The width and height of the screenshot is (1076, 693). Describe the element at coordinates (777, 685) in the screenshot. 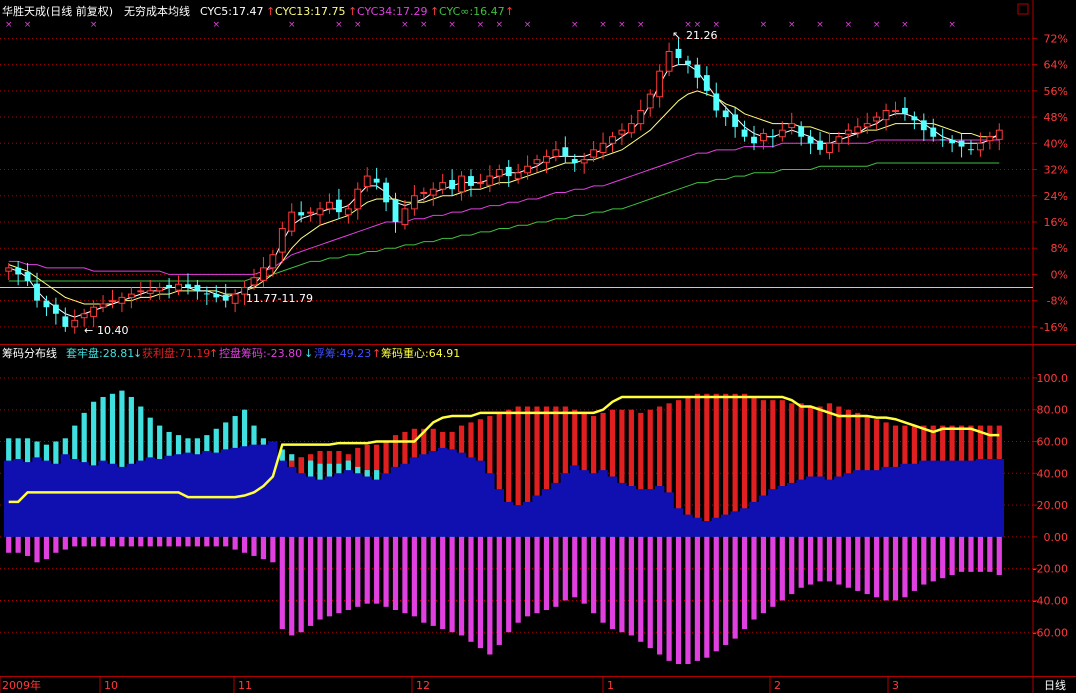

I see `x-label-feb: 2` at that location.